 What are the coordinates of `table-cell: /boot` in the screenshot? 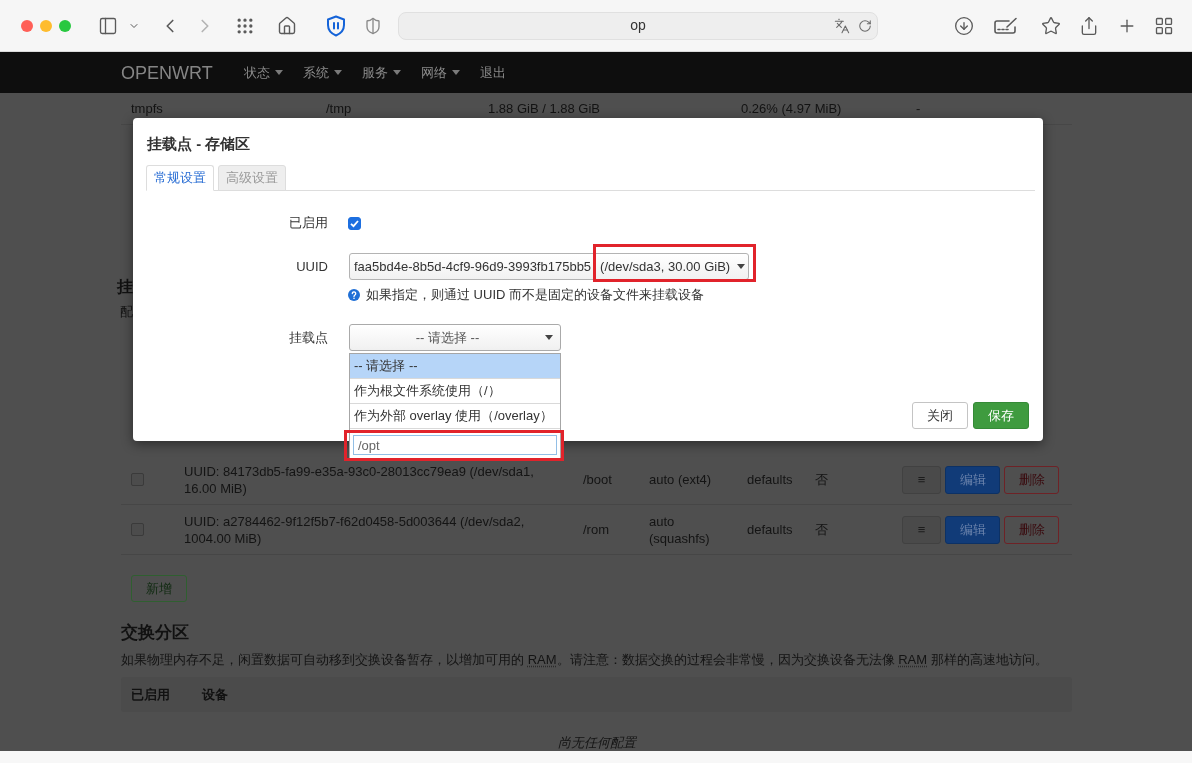 It's located at (597, 479).